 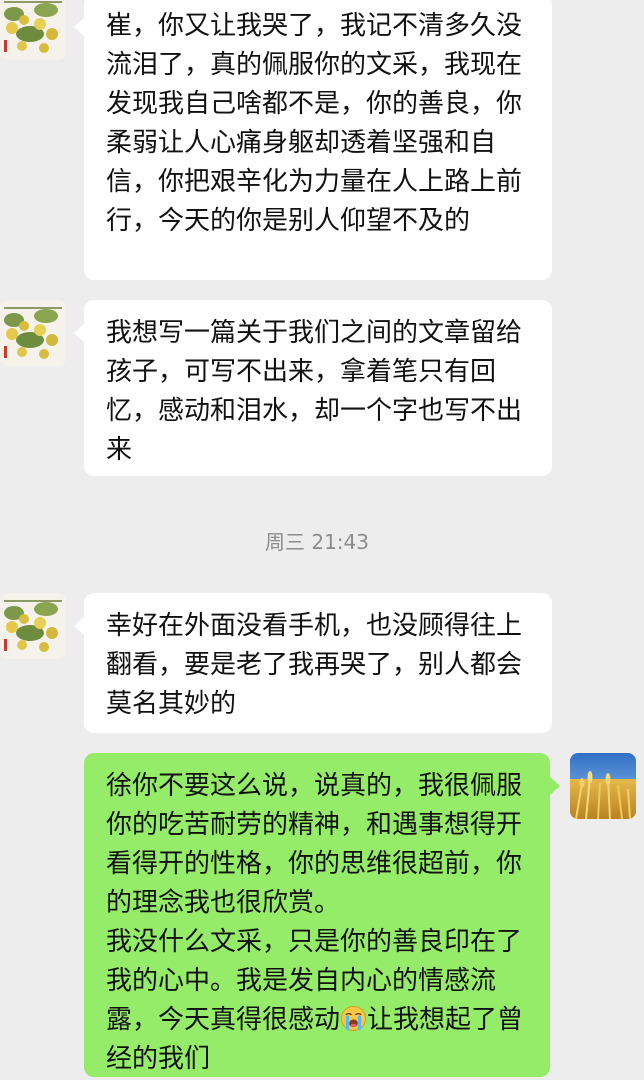 I want to click on incoming-message-bubble: 幸好在外面没看手机，也没顾得往上翻看，要是老了我再哭了，别人都会莫名其妙的, so click(x=313, y=663).